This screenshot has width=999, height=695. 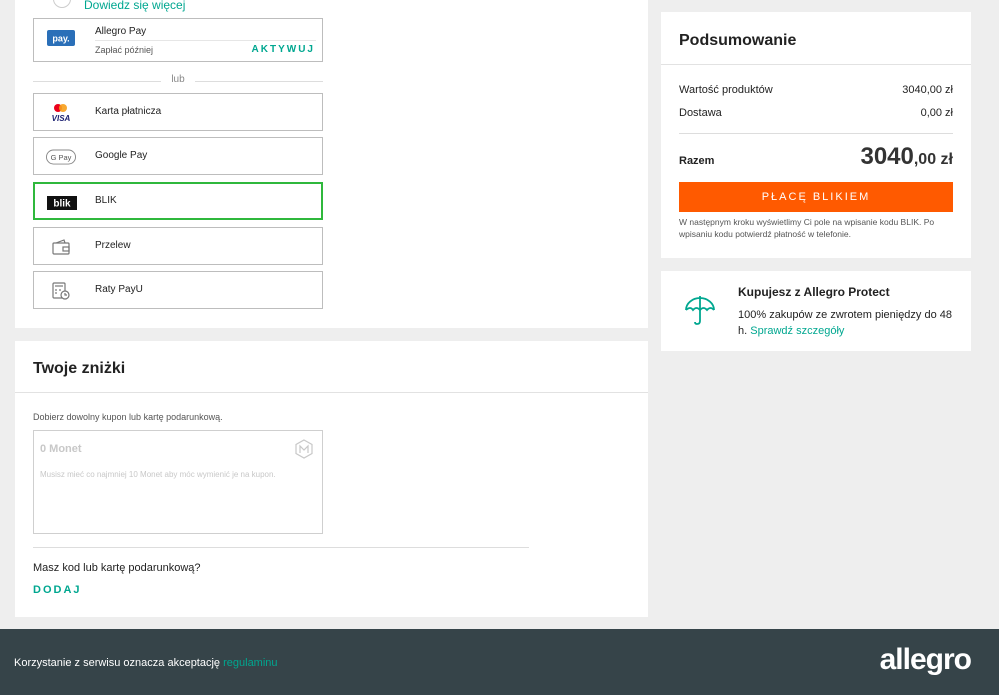 I want to click on total-value: 3040,00 zł, so click(x=906, y=157).